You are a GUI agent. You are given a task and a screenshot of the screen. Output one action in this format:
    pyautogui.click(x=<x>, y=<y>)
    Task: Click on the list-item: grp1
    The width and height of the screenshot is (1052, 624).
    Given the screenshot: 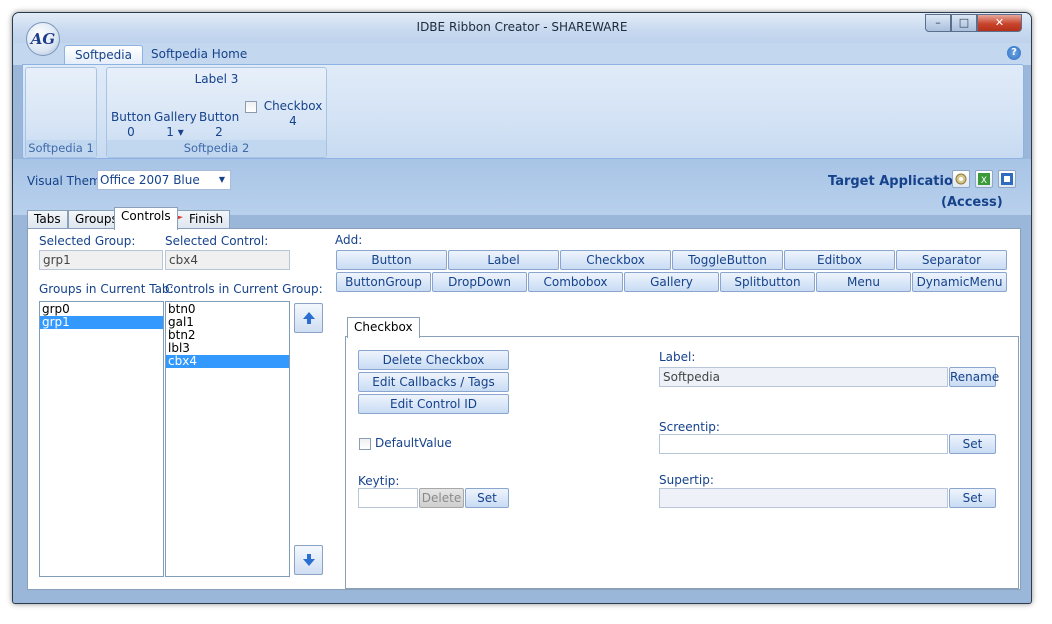 What is the action you would take?
    pyautogui.click(x=101, y=322)
    